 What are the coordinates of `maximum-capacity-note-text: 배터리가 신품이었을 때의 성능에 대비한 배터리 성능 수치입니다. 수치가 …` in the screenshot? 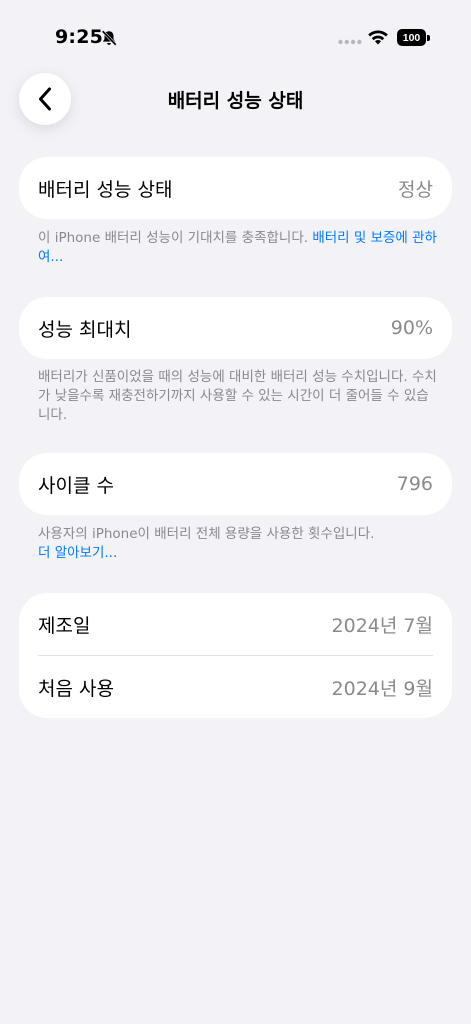 It's located at (237, 396).